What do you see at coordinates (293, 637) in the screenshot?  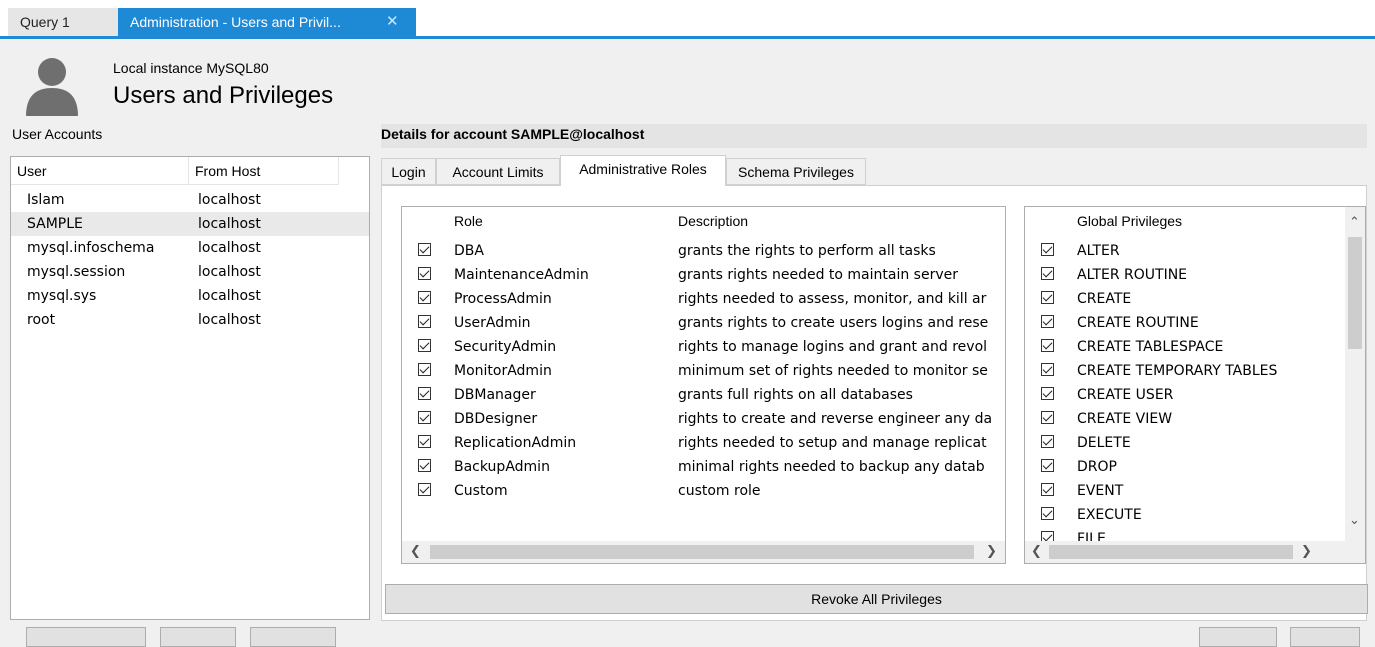 I see `refresh-button` at bounding box center [293, 637].